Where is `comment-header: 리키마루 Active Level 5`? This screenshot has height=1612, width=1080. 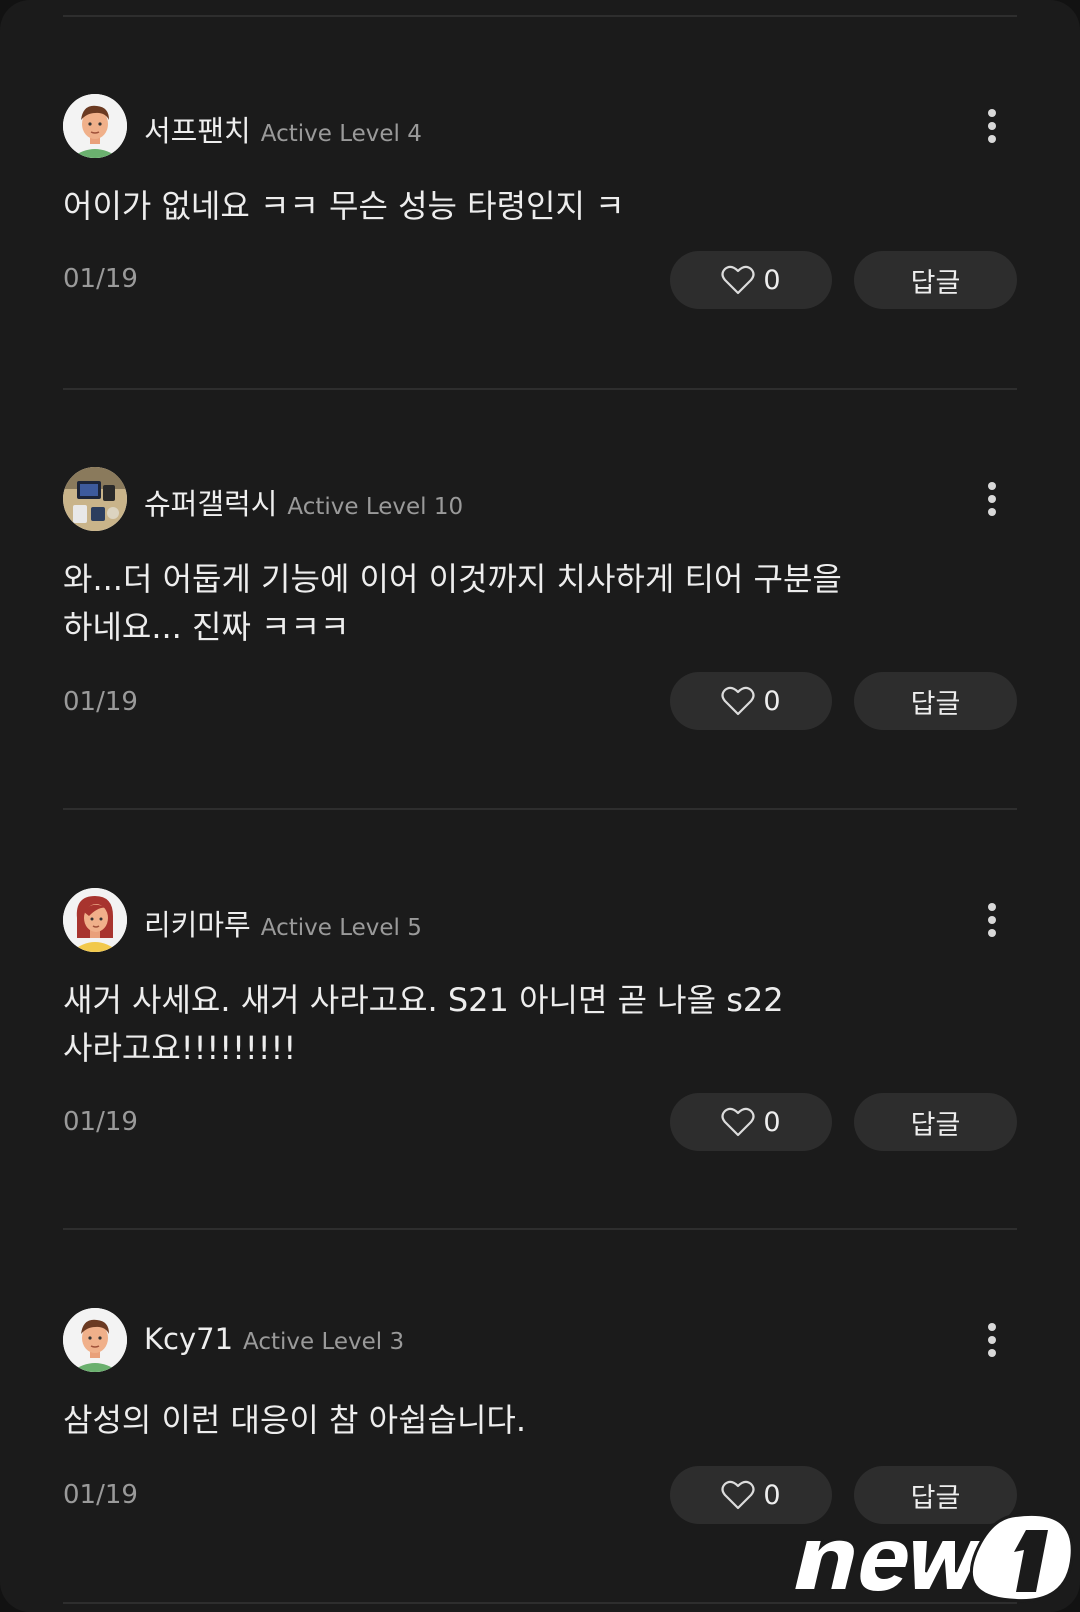
comment-header: 리키마루 Active Level 5 is located at coordinates (283, 922).